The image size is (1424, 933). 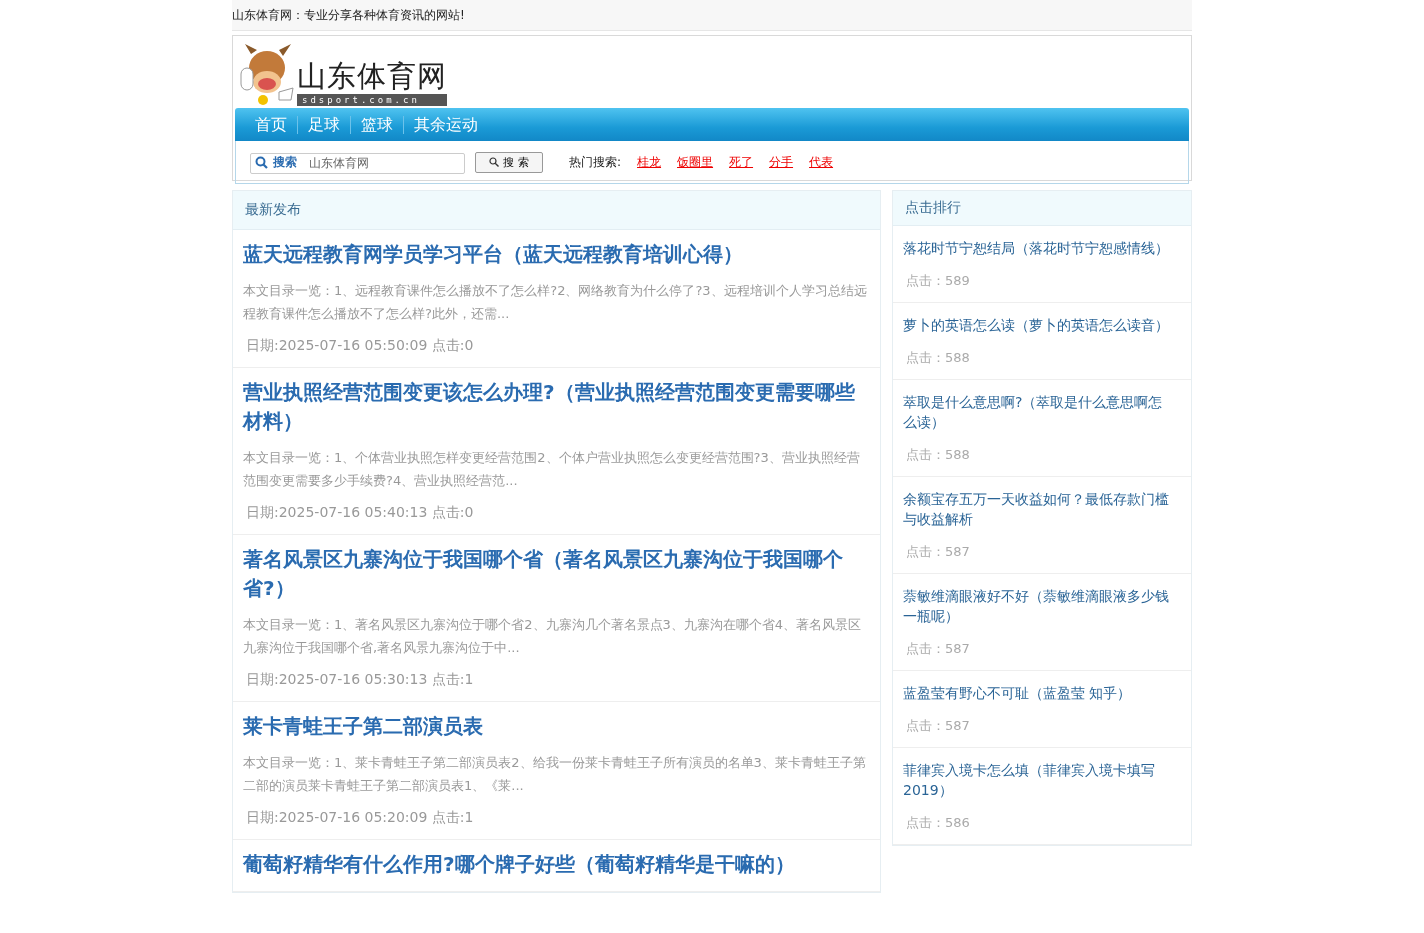 I want to click on nav-link: 首页, so click(x=271, y=124).